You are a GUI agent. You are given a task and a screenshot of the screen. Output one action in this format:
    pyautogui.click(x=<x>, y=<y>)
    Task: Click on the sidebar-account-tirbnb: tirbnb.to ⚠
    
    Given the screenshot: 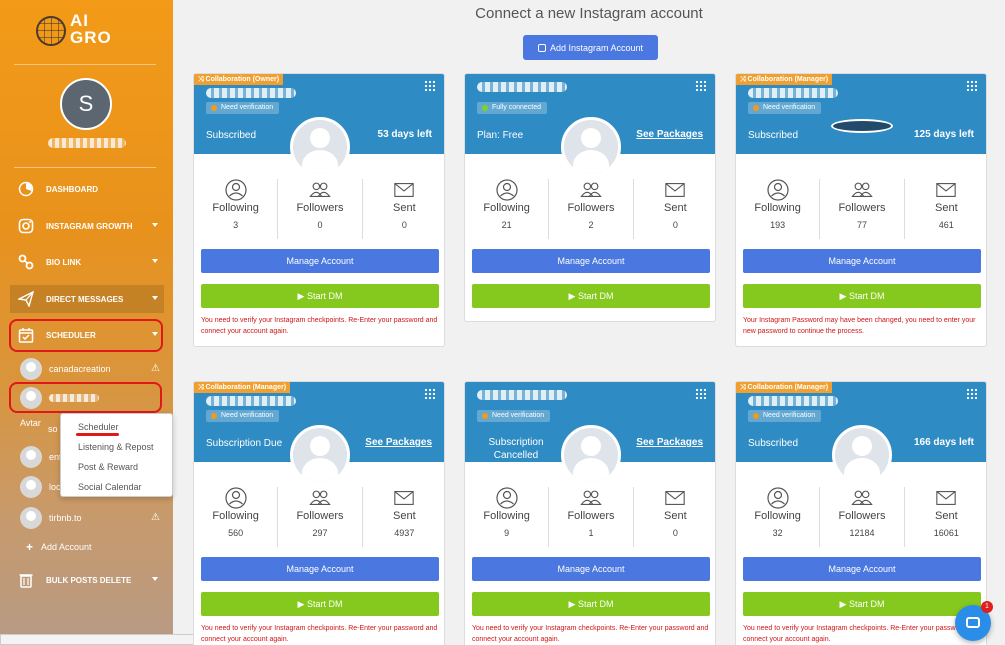 What is the action you would take?
    pyautogui.click(x=91, y=518)
    